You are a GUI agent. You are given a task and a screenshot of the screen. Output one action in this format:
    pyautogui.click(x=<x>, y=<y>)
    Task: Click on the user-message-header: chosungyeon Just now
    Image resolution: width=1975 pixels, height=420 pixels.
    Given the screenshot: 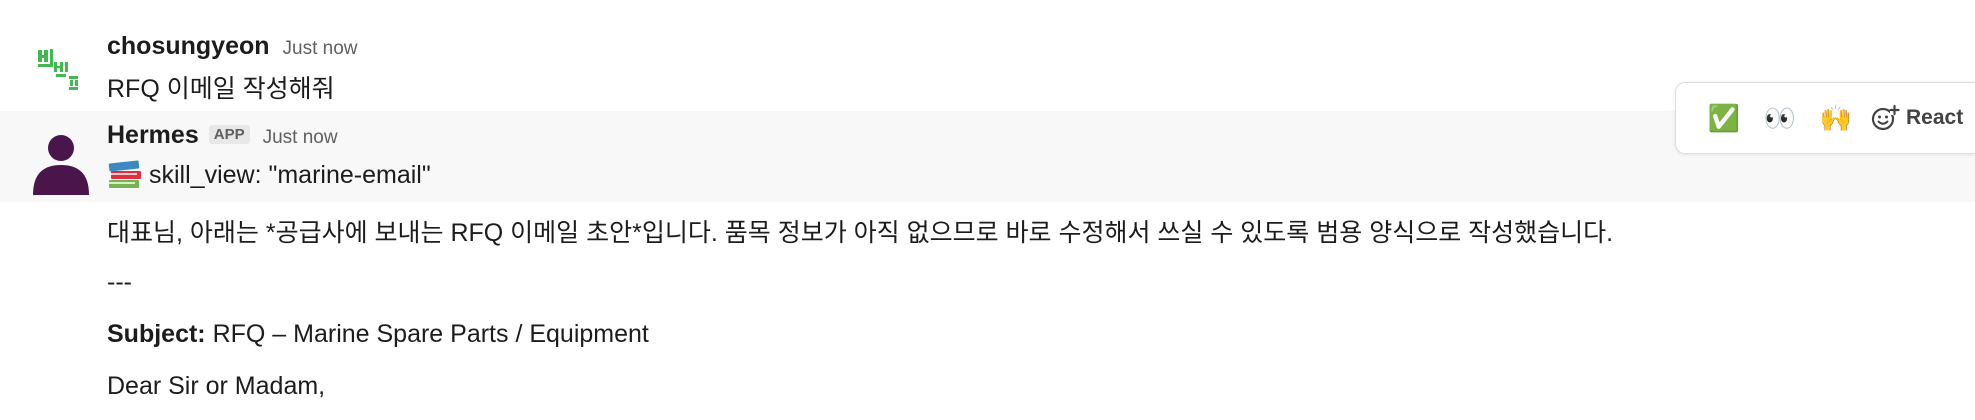 What is the action you would take?
    pyautogui.click(x=232, y=46)
    